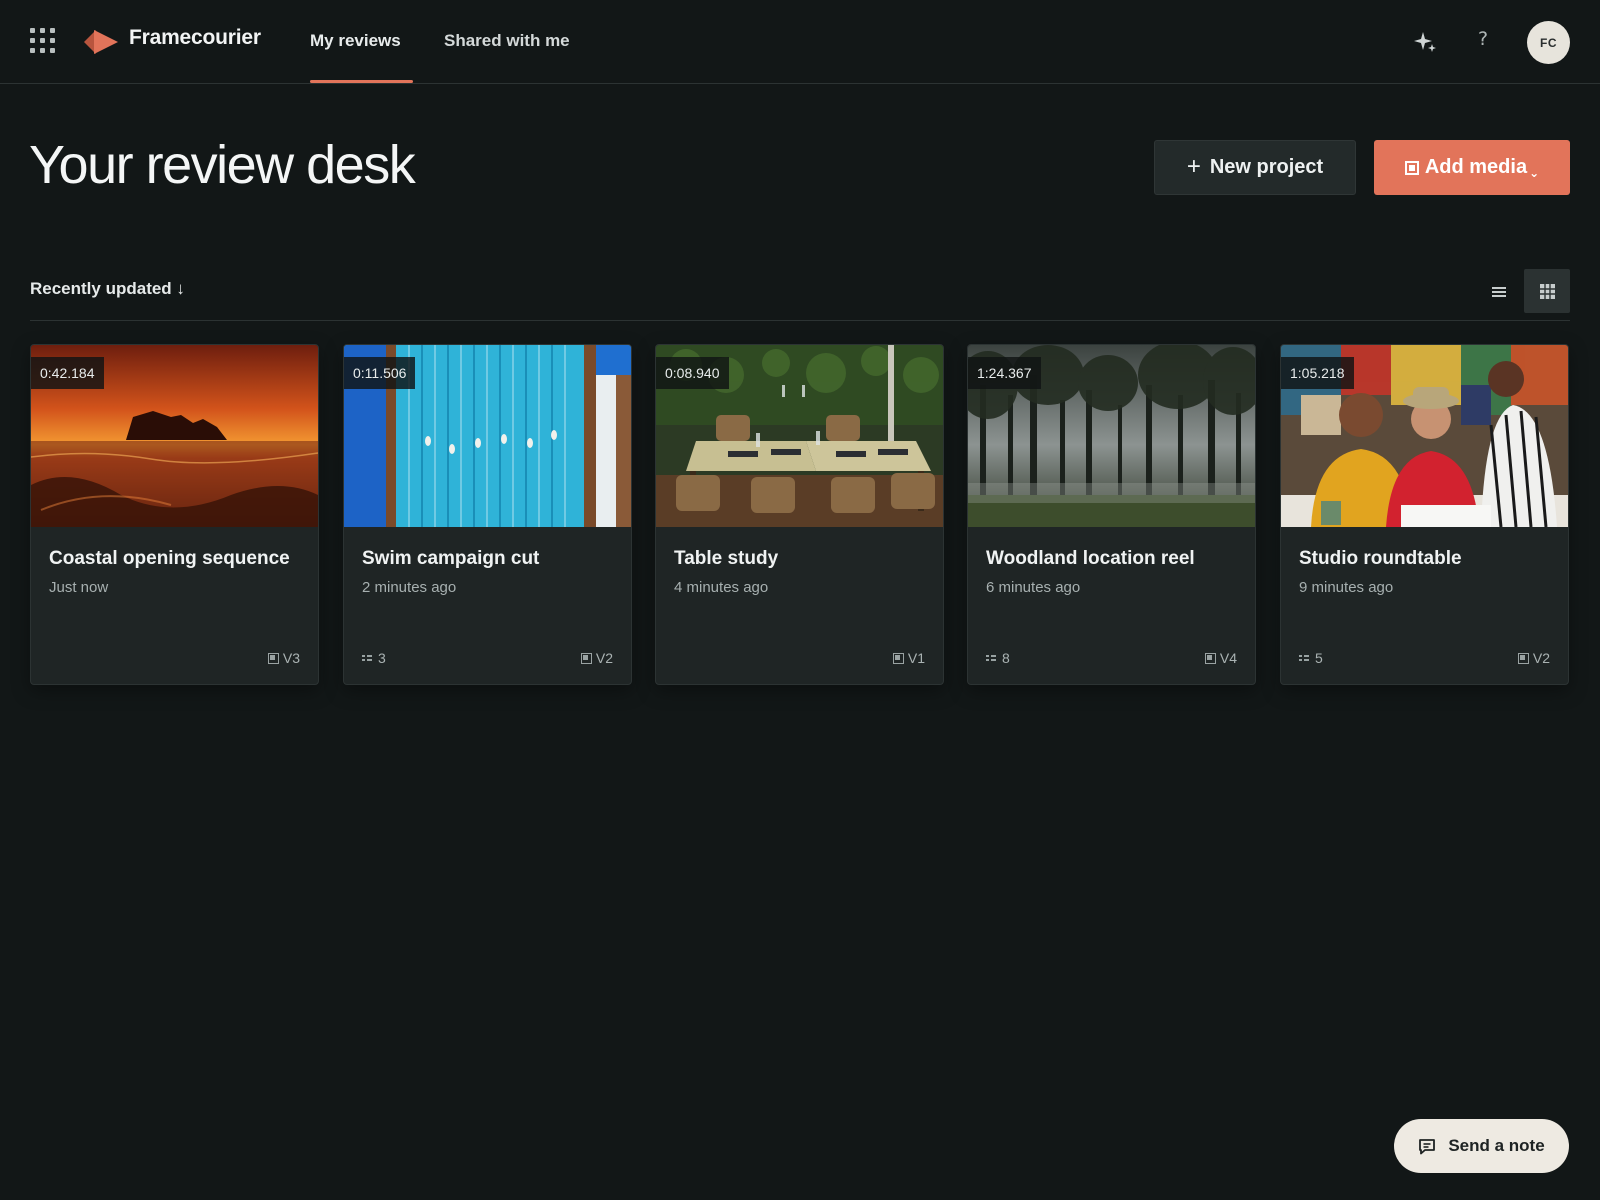 This screenshot has height=1200, width=1600. I want to click on duration-badge: 1:24.367, so click(1004, 373).